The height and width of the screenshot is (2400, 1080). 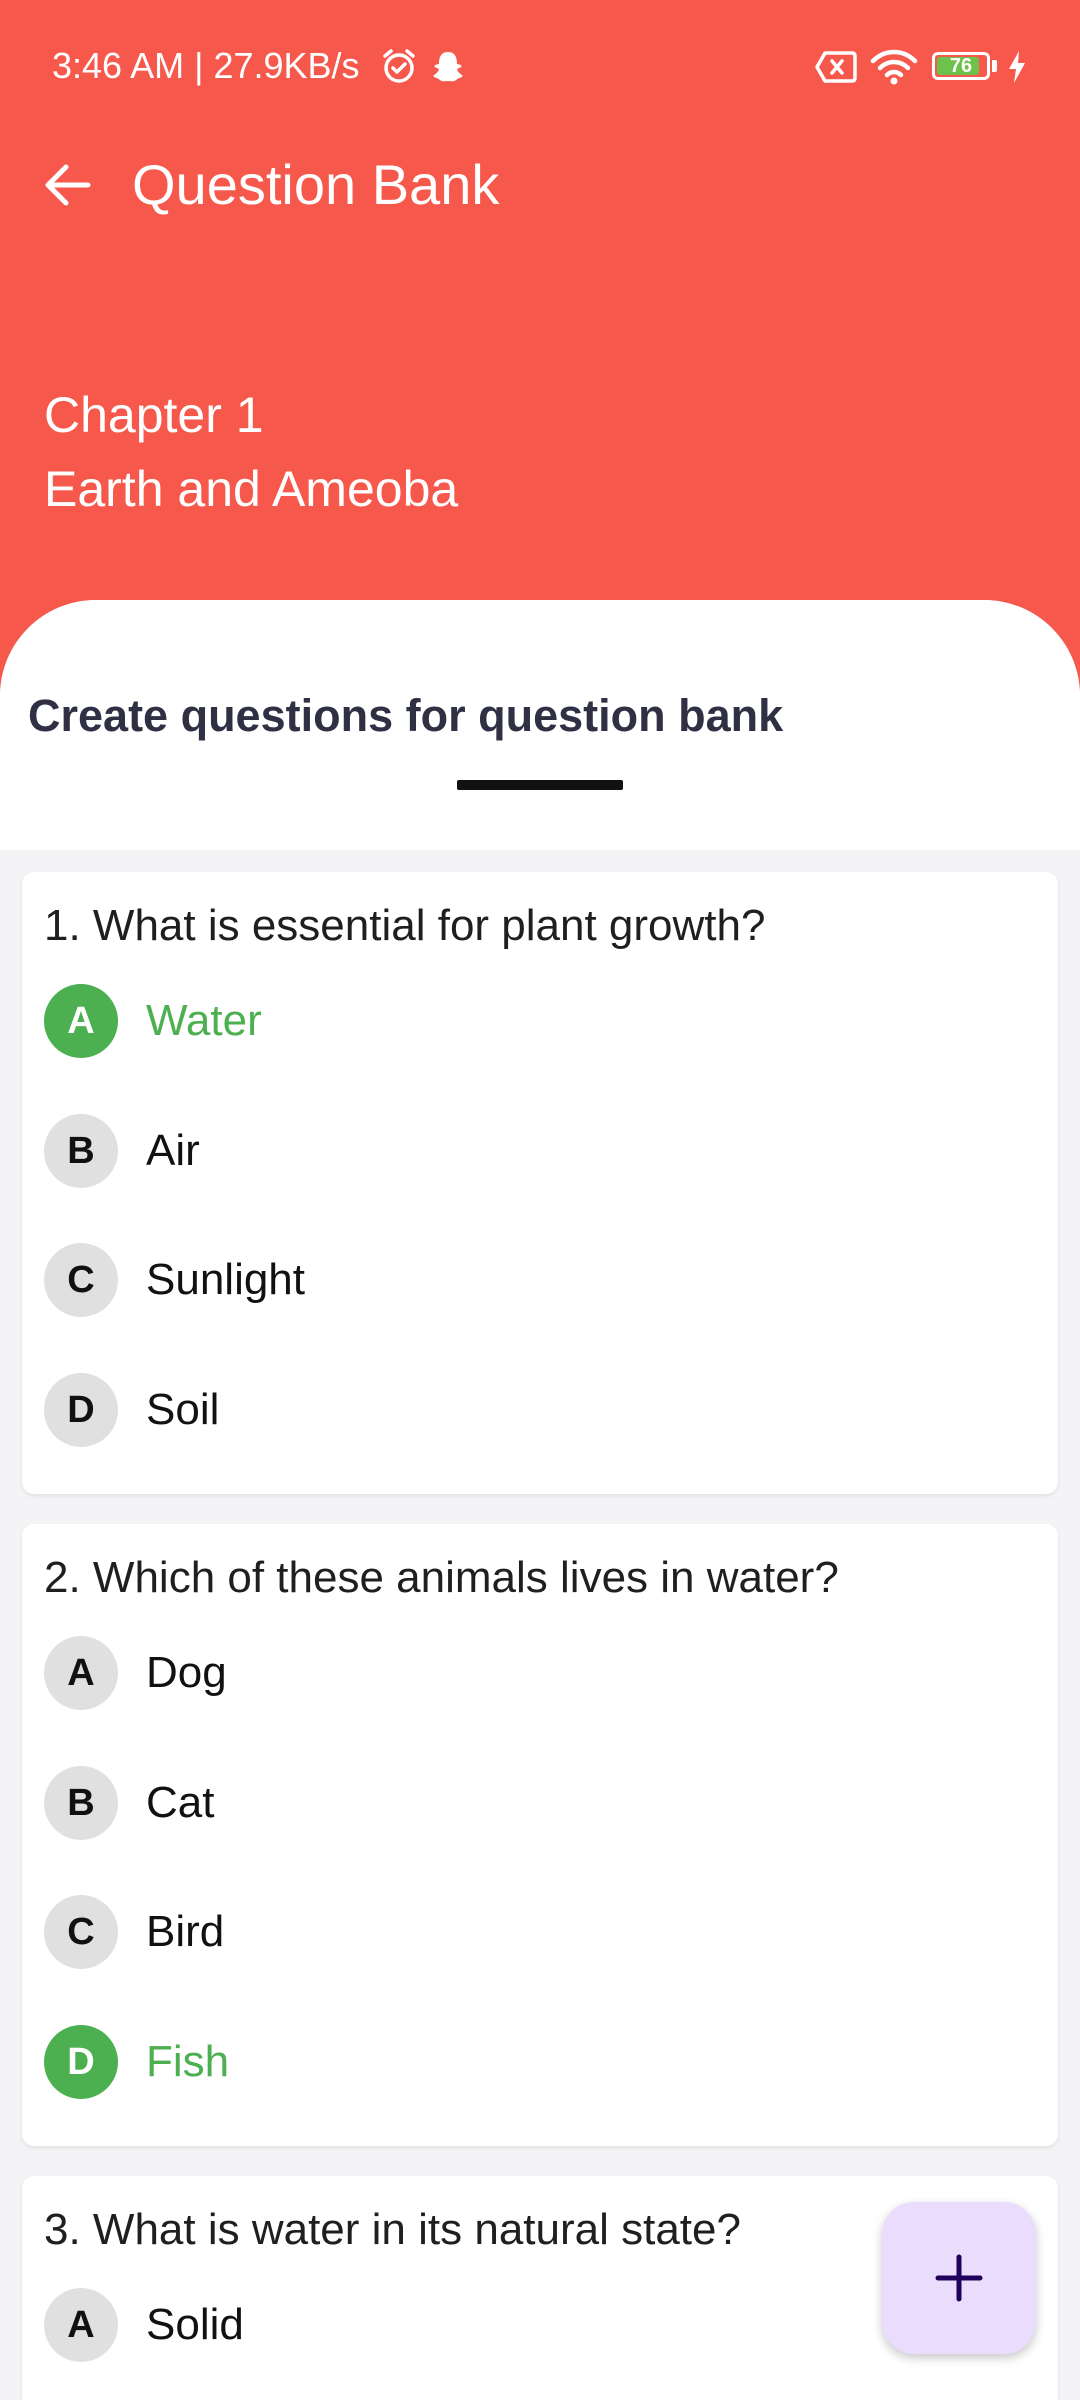 What do you see at coordinates (206, 65) in the screenshot?
I see `status-time-speed: 3:46 AM | 27.9KB/s` at bounding box center [206, 65].